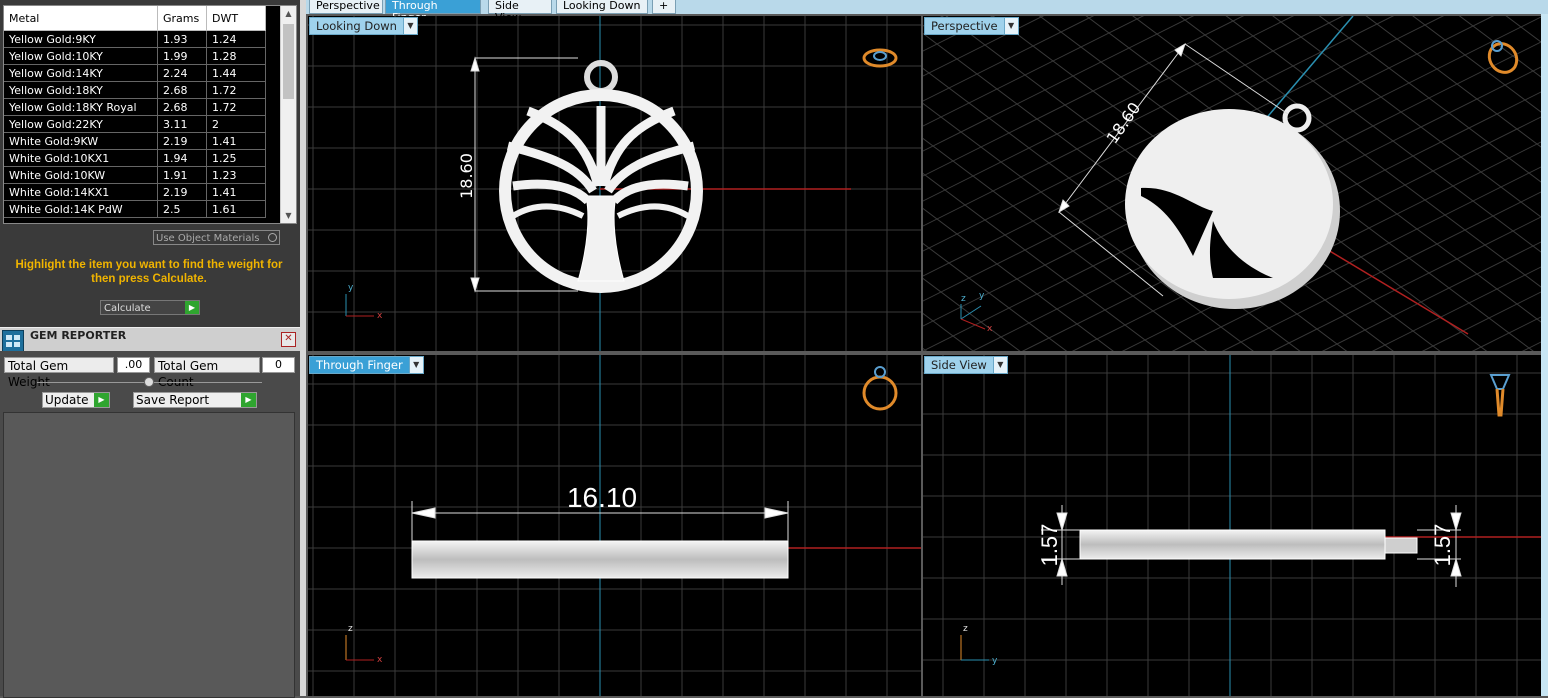  I want to click on viewport-label-through-finger: Through Finger ▼, so click(366, 365).